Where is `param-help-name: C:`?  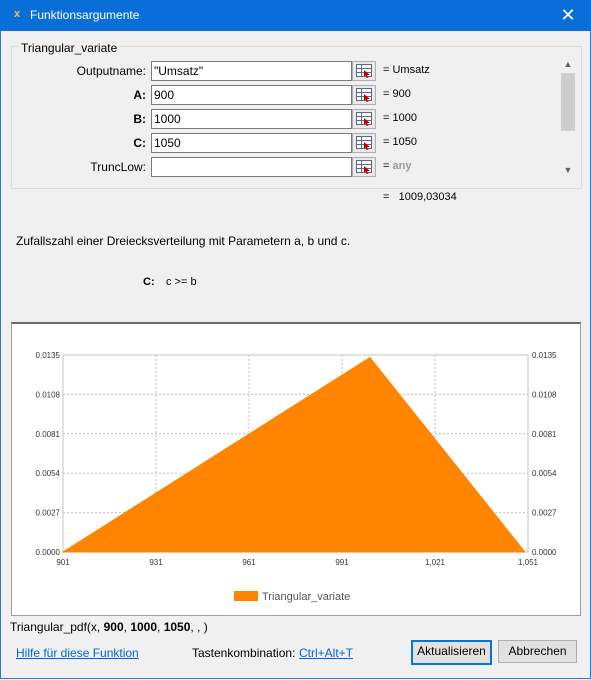
param-help-name: C: is located at coordinates (149, 282).